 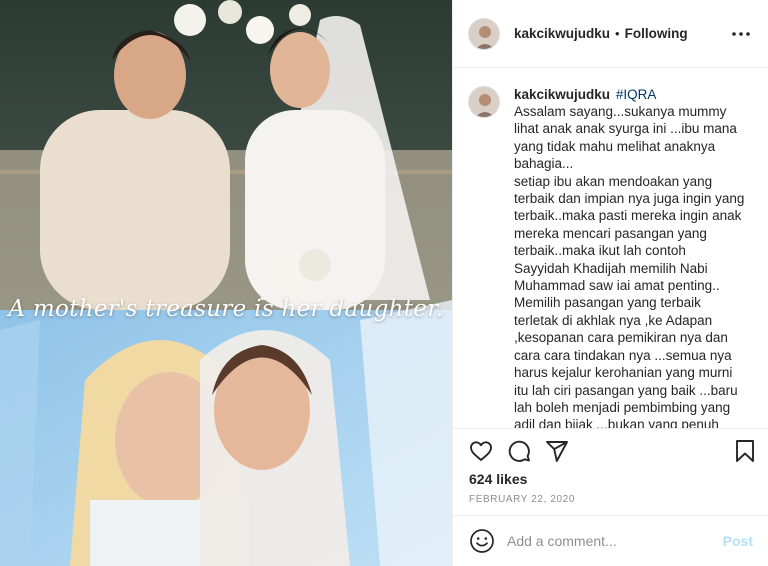 I want to click on caption-line: terbaik dan impian nya juga ingin yang, so click(x=629, y=199).